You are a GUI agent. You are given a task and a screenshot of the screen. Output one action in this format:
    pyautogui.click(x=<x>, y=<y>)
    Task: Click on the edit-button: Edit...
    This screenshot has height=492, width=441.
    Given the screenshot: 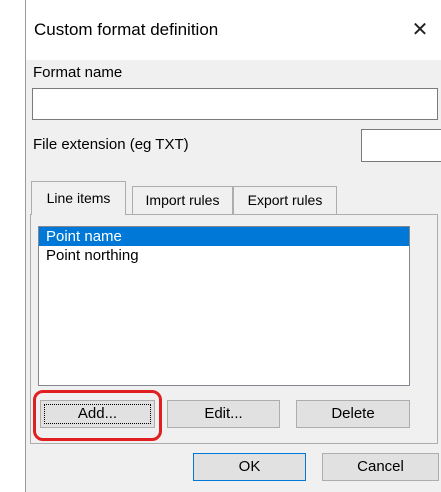 What is the action you would take?
    pyautogui.click(x=223, y=414)
    